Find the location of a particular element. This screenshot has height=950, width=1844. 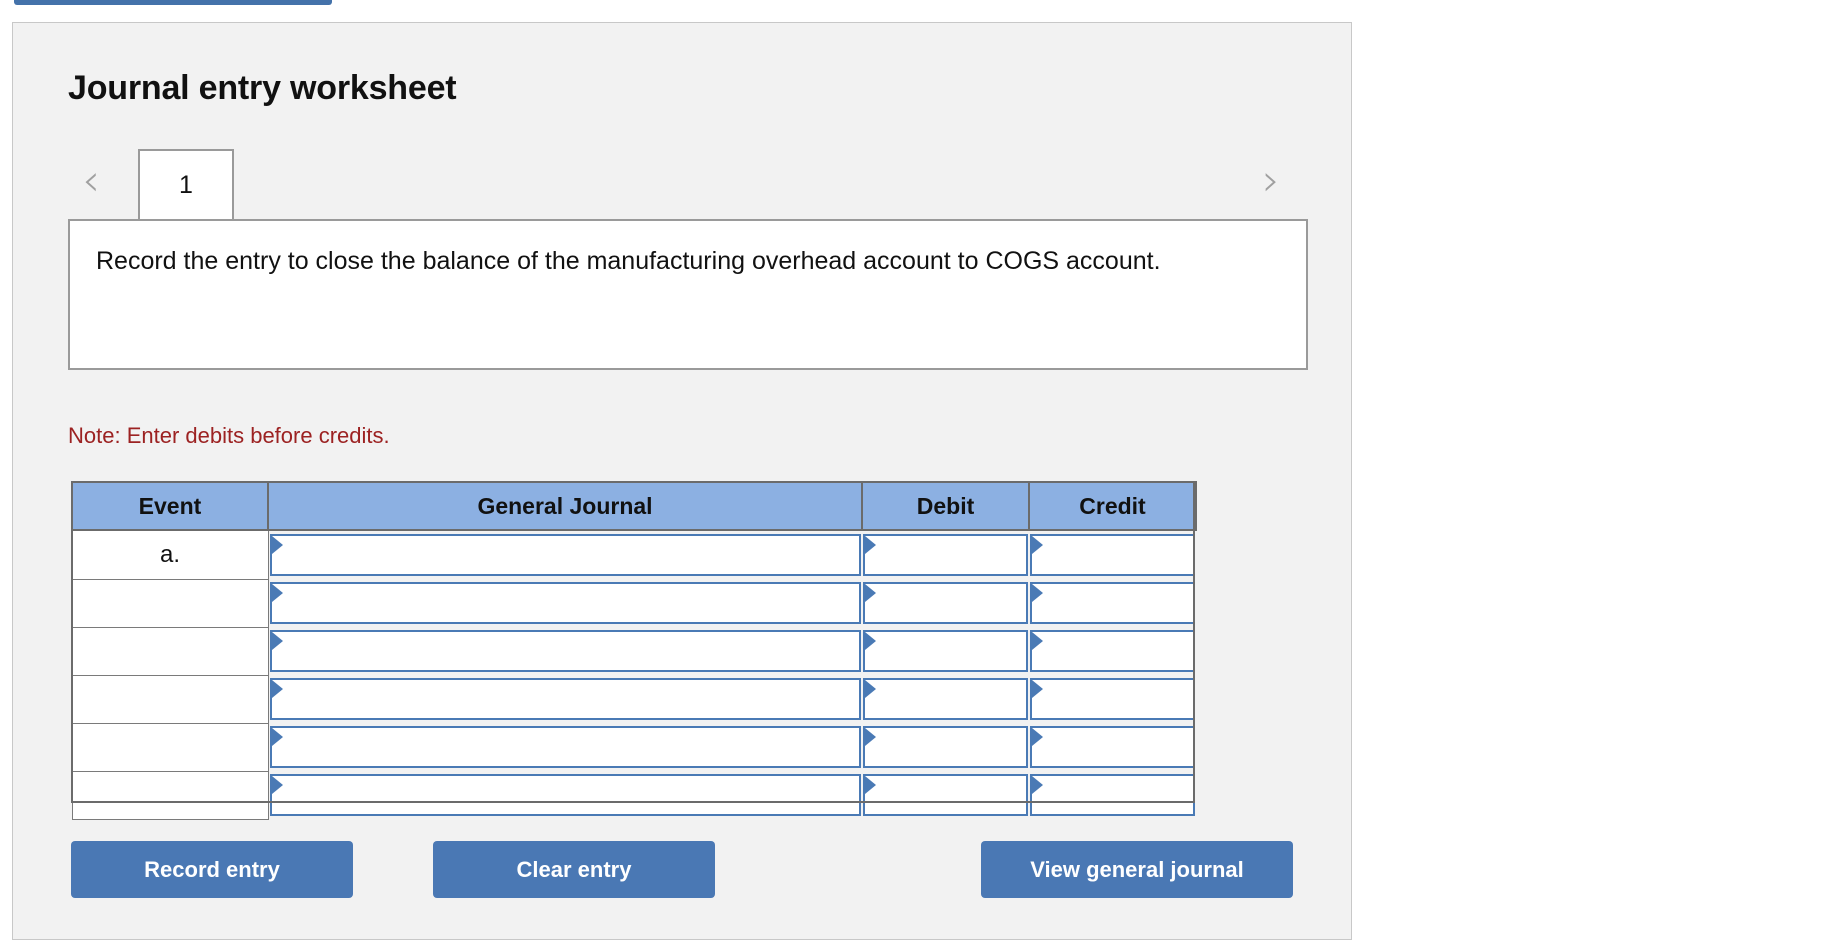

worksheet-tab-strip: ‹ 1 › is located at coordinates (688, 185).